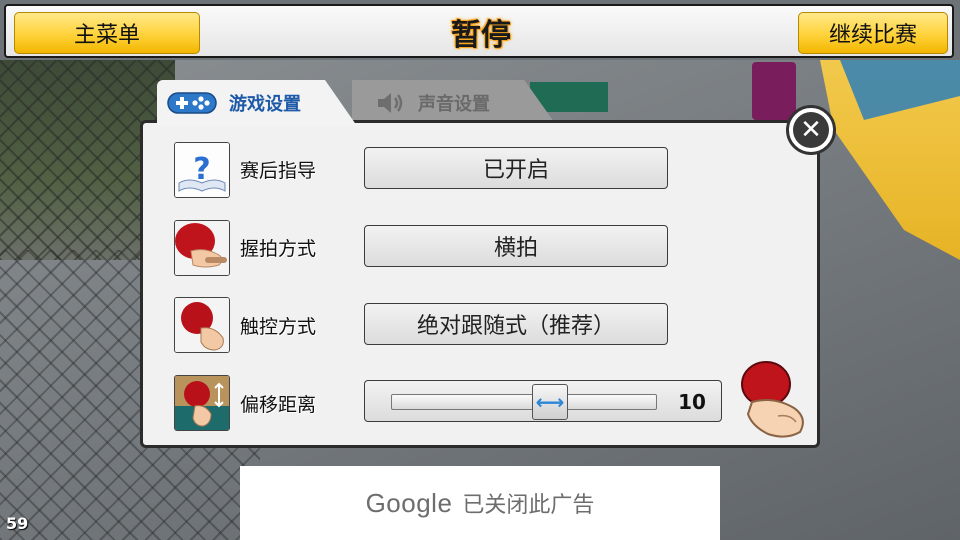 Image resolution: width=960 pixels, height=540 pixels. What do you see at coordinates (202, 325) in the screenshot?
I see `touch-paddle-icon` at bounding box center [202, 325].